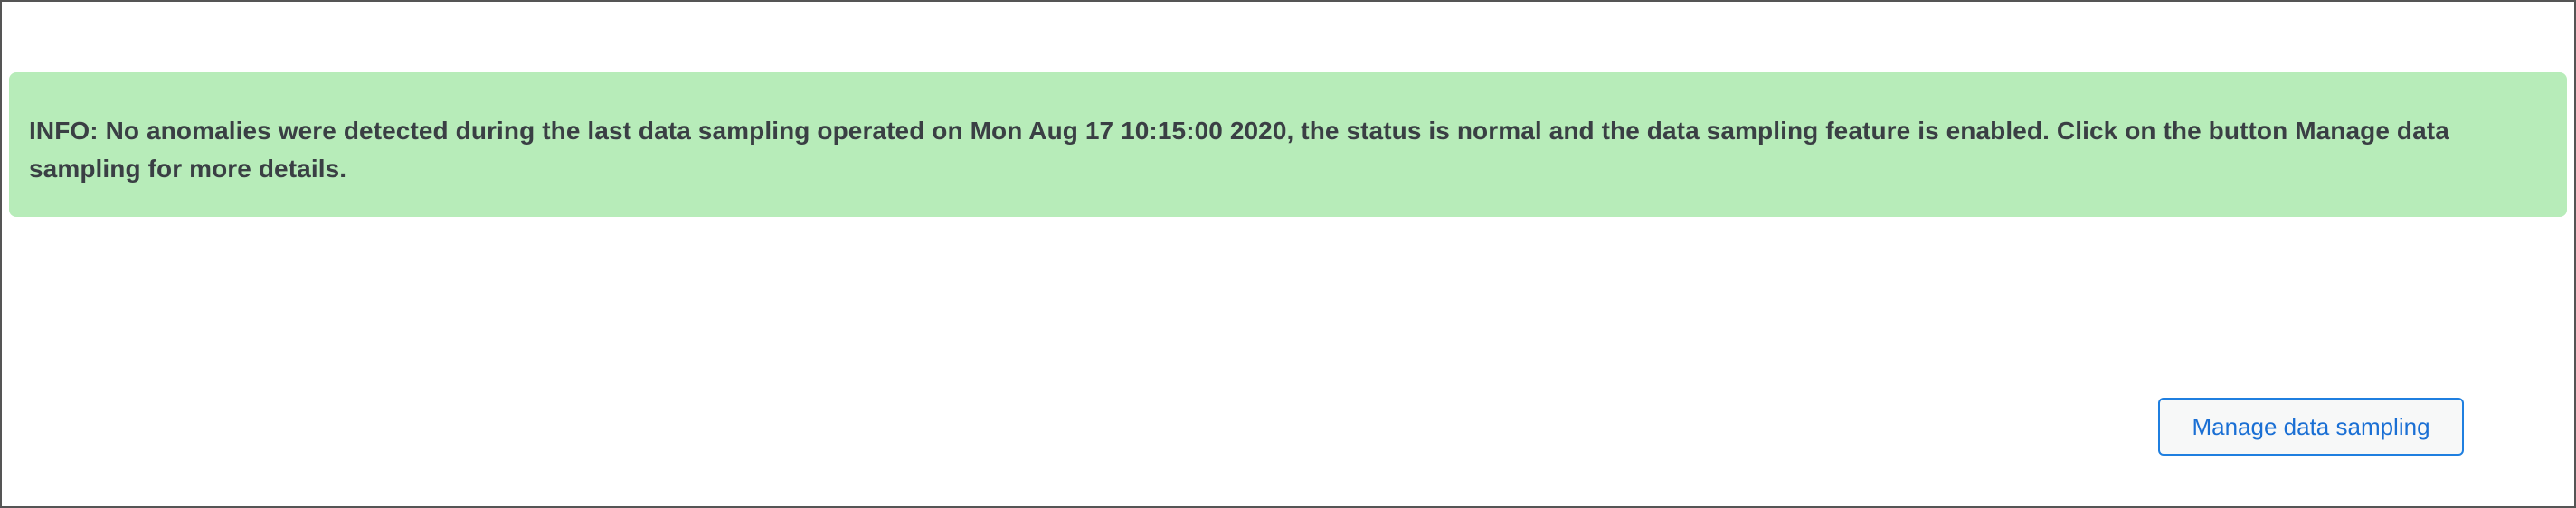 The height and width of the screenshot is (508, 2576). What do you see at coordinates (2311, 427) in the screenshot?
I see `manage-data-sampling-button: Manage data sampling` at bounding box center [2311, 427].